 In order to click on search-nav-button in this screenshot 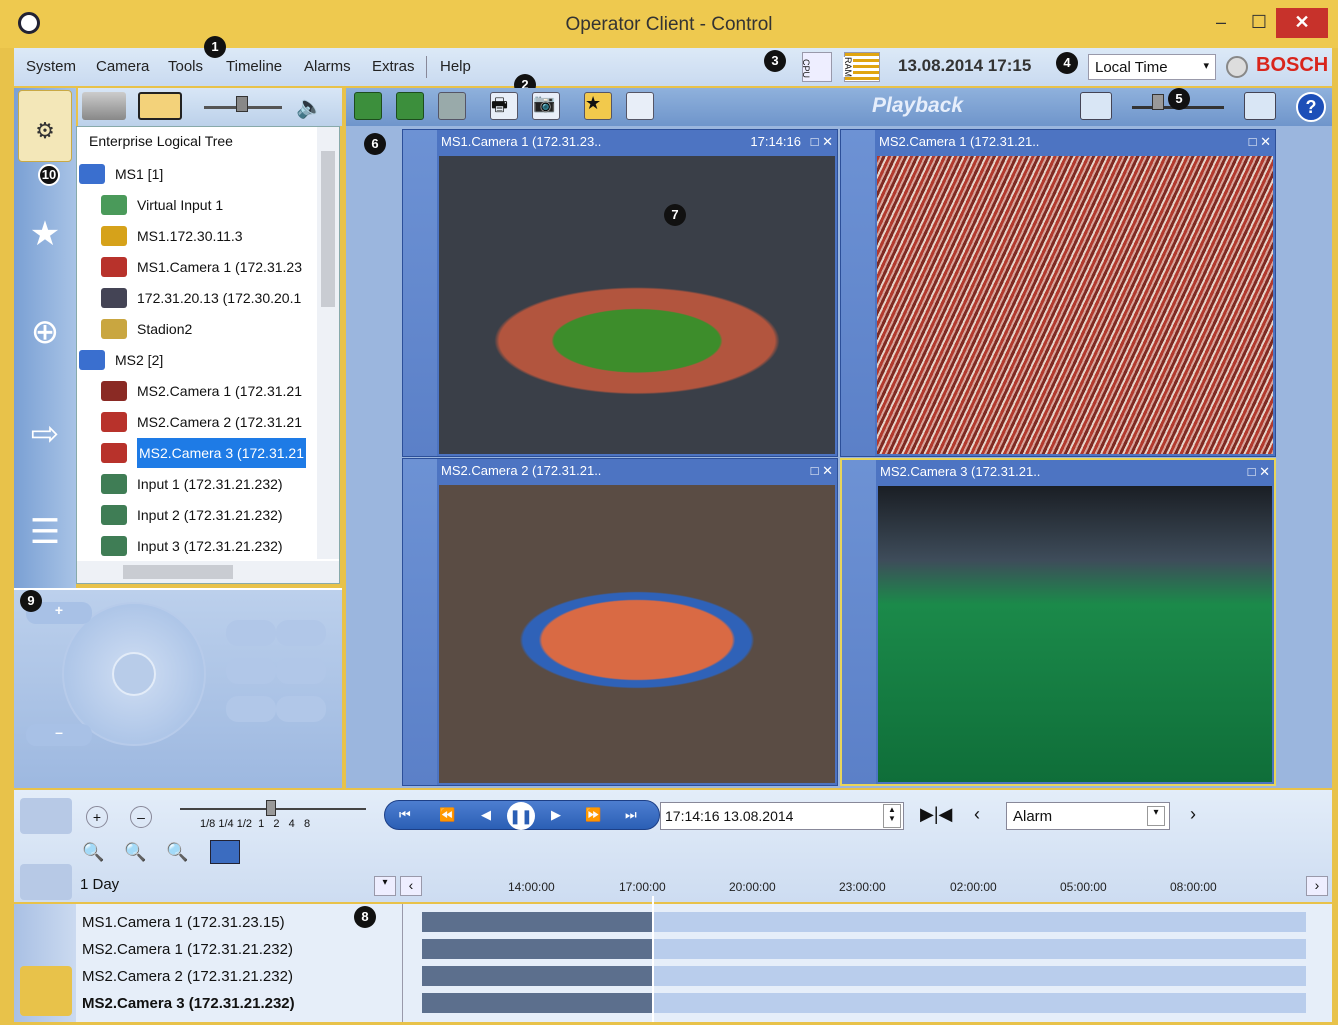, I will do `click(46, 882)`.